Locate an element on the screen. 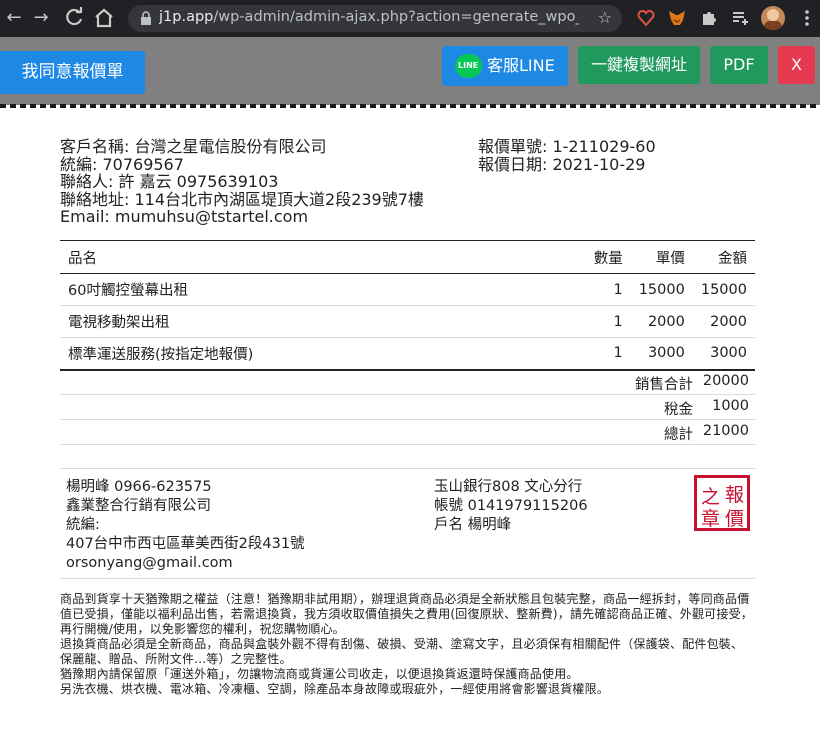 Image resolution: width=820 pixels, height=729 pixels. customer-name: 客戶名稱: 台灣之星電信股份有限公司 is located at coordinates (193, 146).